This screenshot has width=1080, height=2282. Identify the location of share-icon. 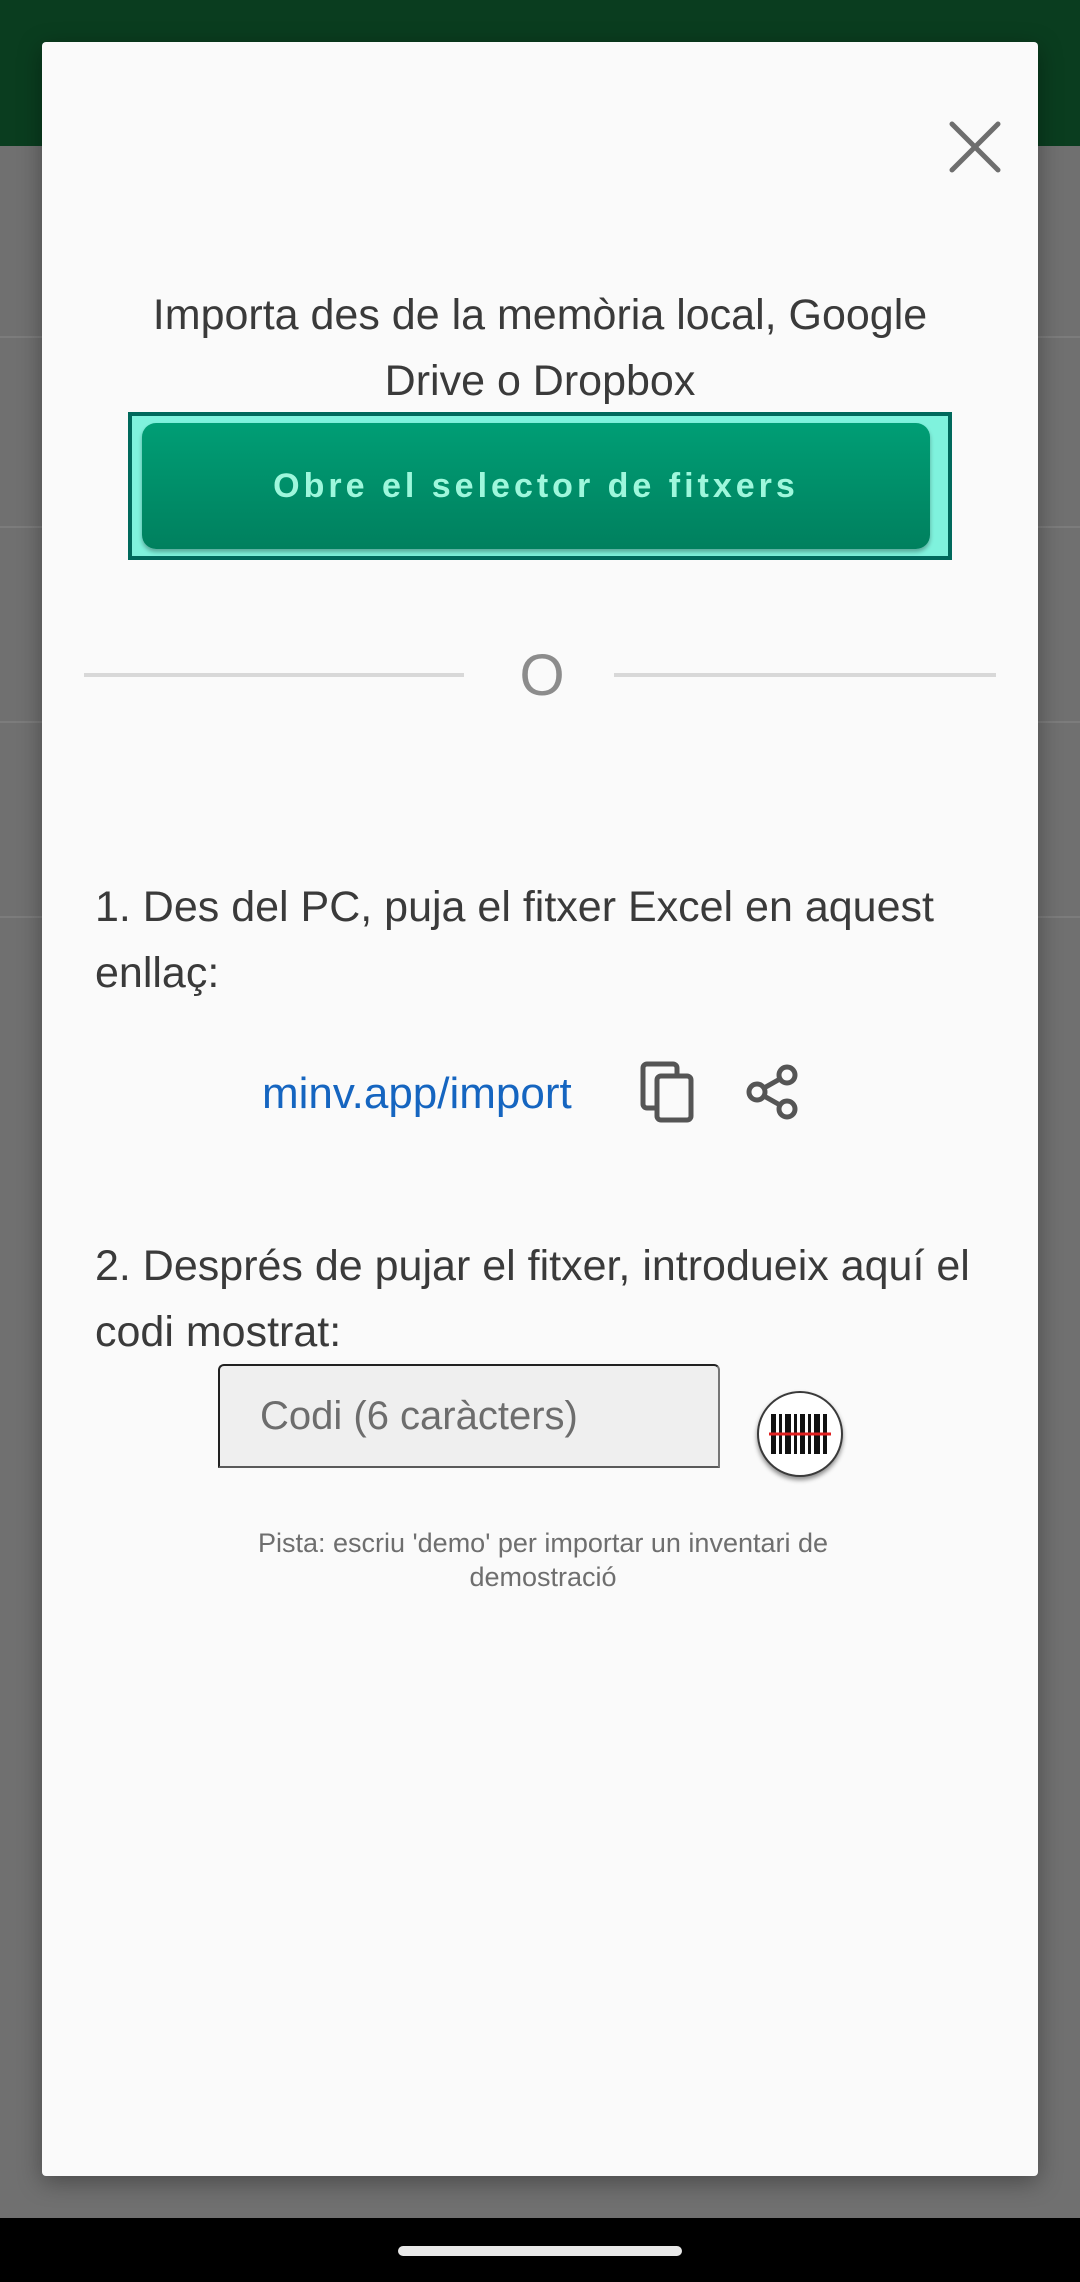
(772, 1092).